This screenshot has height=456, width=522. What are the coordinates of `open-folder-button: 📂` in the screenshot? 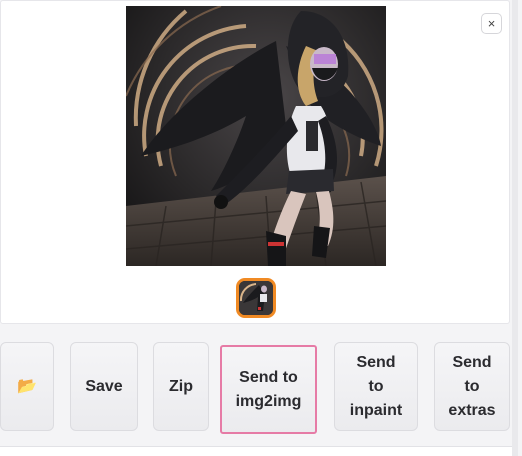 It's located at (27, 386).